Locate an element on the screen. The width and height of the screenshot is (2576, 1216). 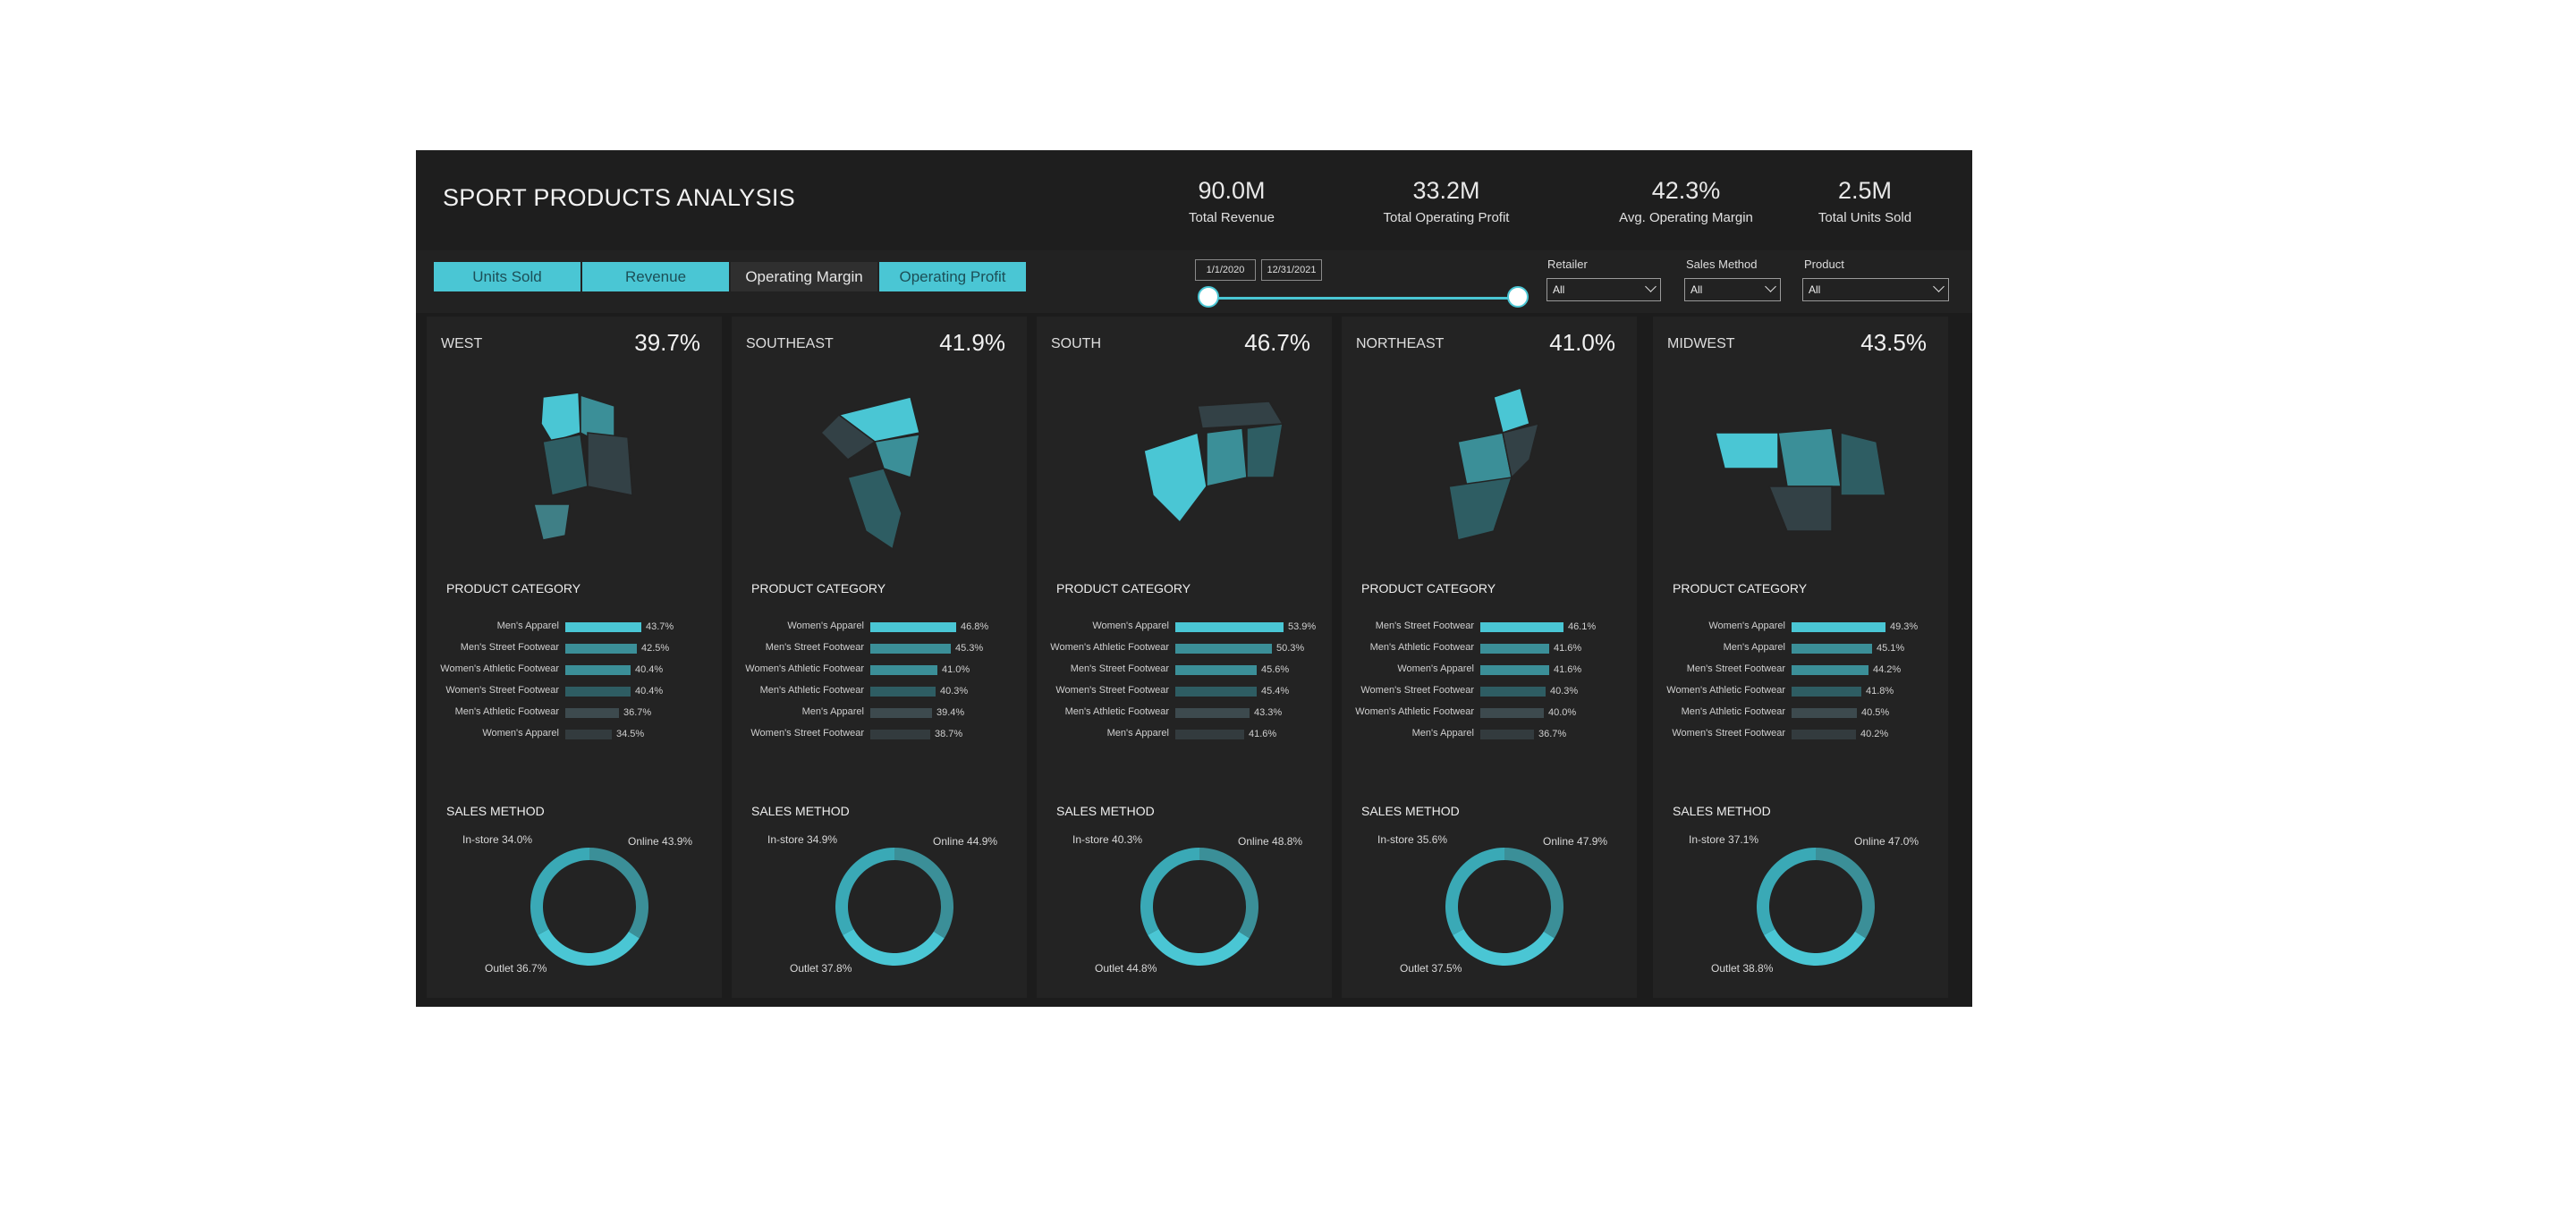
category-bar-row: Women's Apparel 34.5% is located at coordinates (574, 735).